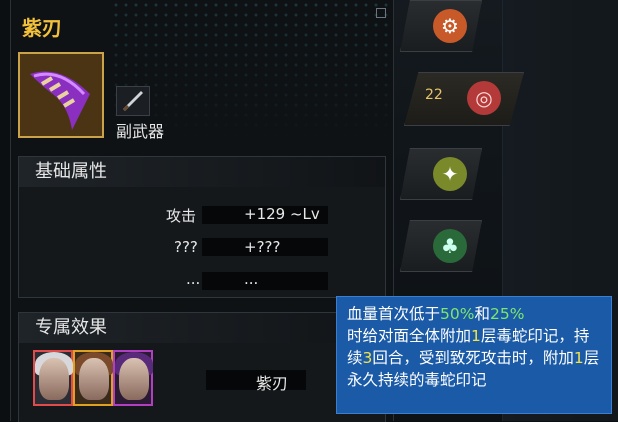 The height and width of the screenshot is (422, 618). I want to click on close-icon, so click(381, 13).